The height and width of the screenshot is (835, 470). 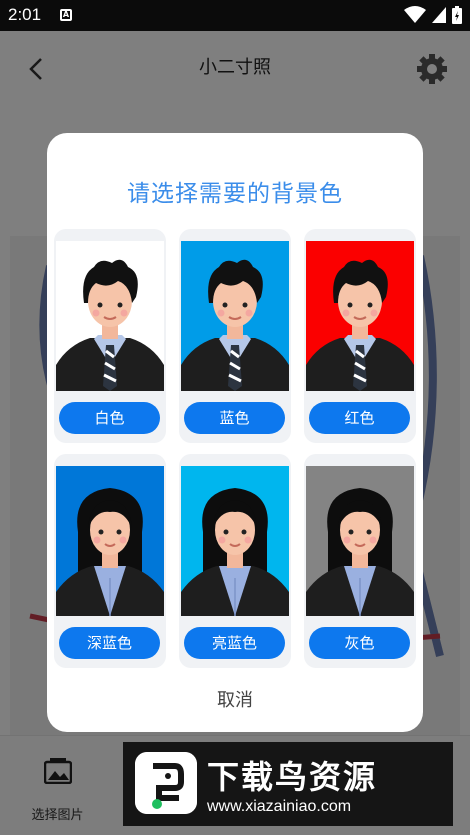 I want to click on gray-button: 灰色, so click(x=359, y=643).